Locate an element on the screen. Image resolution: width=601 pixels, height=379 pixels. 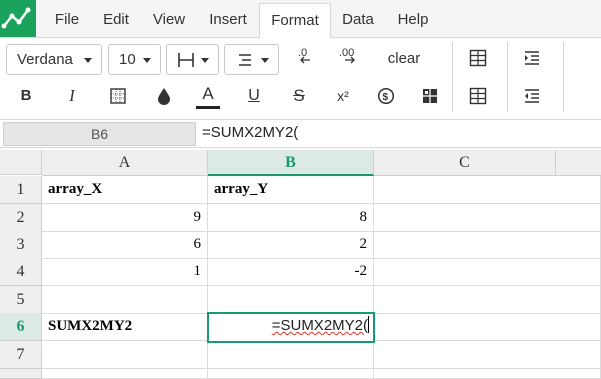
cell-a8 is located at coordinates (125, 374).